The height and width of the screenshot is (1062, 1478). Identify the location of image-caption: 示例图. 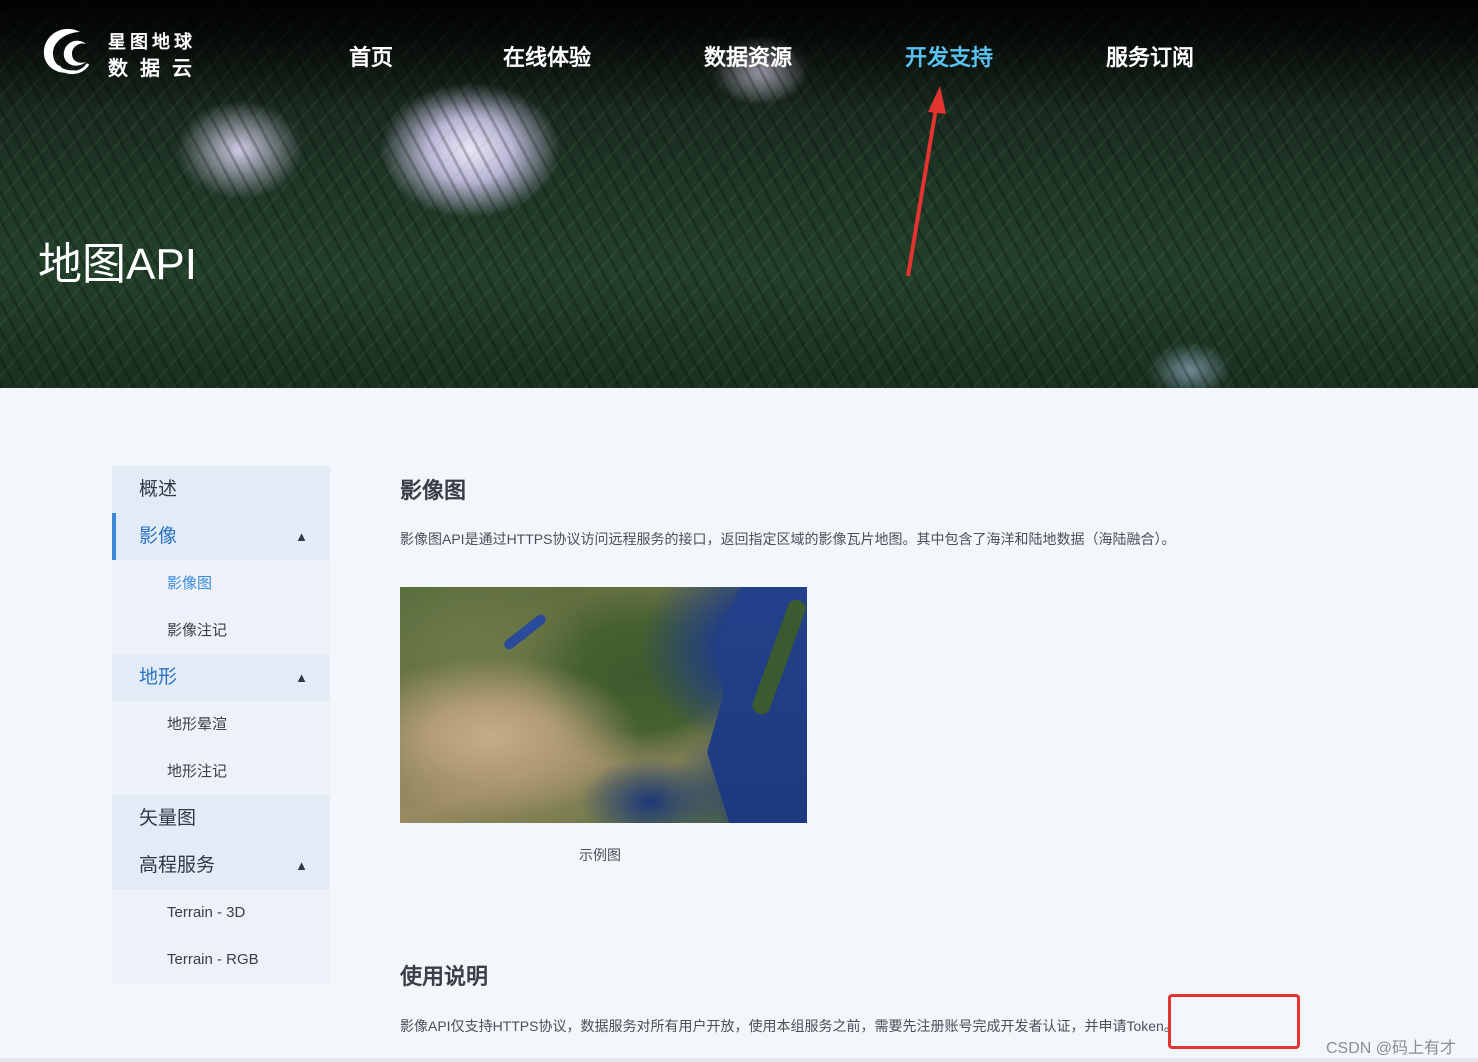
(600, 855).